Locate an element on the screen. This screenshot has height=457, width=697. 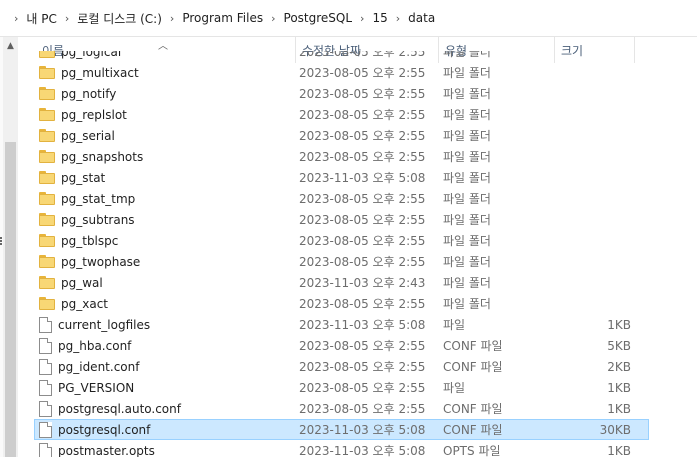
file-row: pg_wal 2023-11-03 오후 2:43 파일 폴더 is located at coordinates (341, 282).